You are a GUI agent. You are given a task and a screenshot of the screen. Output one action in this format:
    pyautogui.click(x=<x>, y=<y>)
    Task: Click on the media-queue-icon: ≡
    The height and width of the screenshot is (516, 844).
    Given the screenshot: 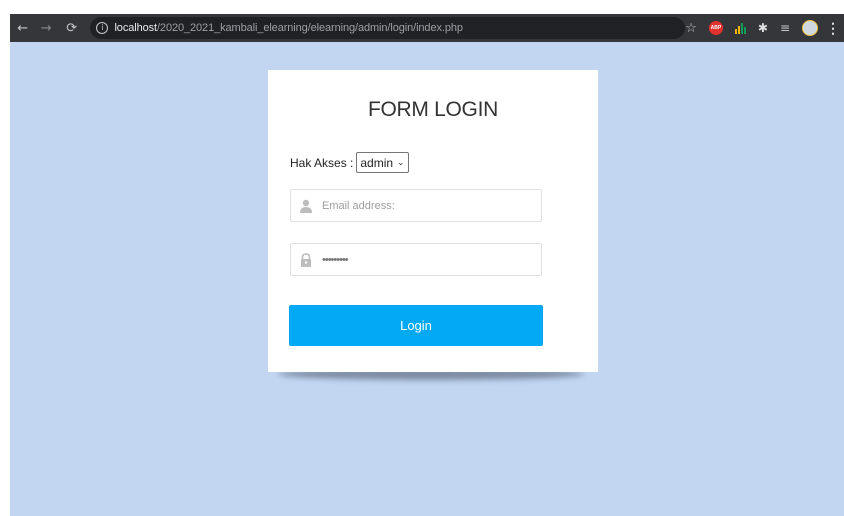 What is the action you would take?
    pyautogui.click(x=785, y=28)
    